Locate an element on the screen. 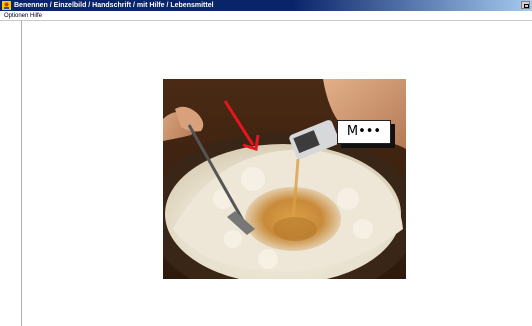  menu-optionen: Optionen is located at coordinates (16, 16).